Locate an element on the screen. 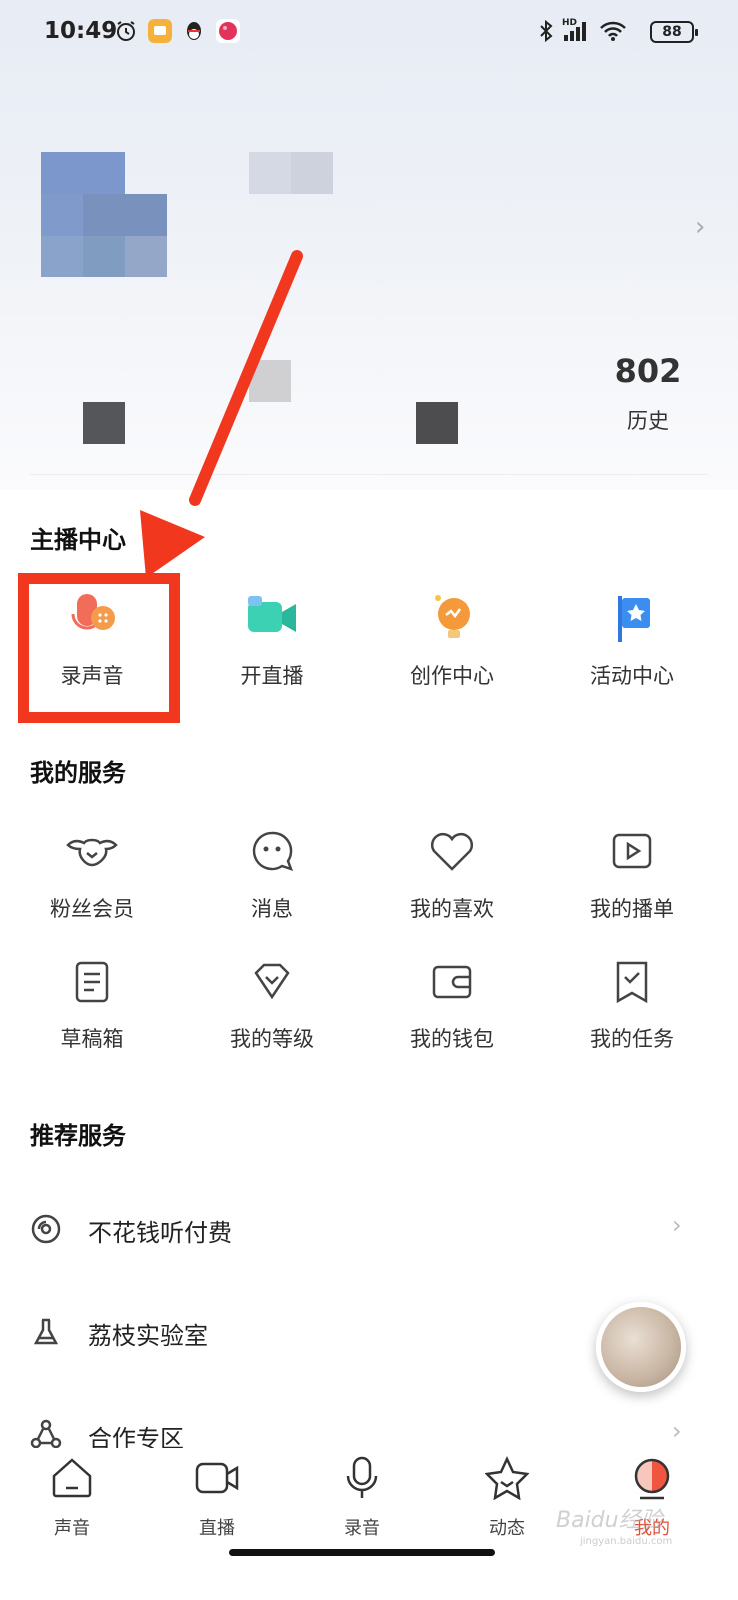 The image size is (738, 1600). microphone-icon is located at coordinates (362, 1477).